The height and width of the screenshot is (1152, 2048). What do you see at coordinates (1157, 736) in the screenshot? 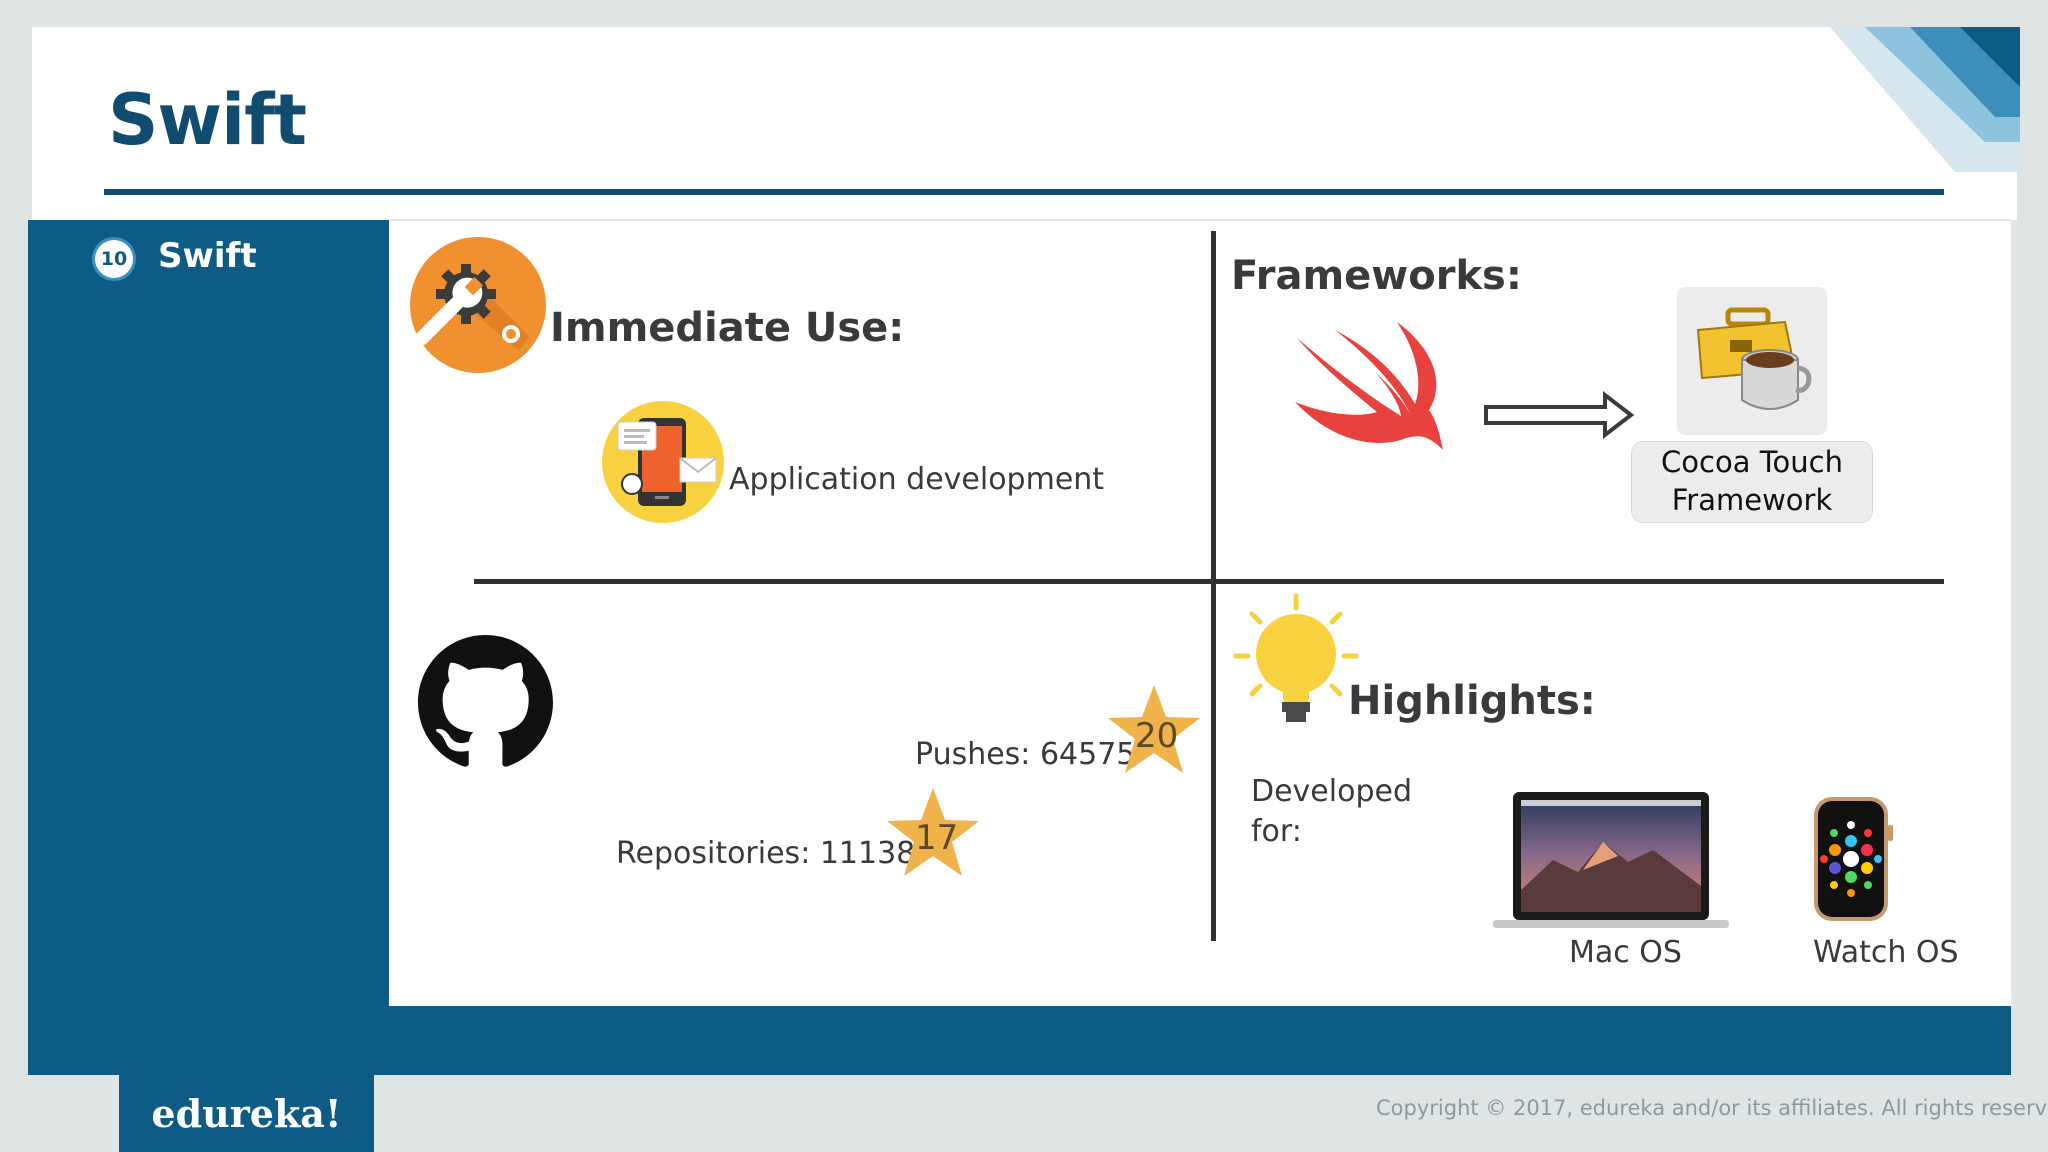
I see `pushes-rank: 20` at bounding box center [1157, 736].